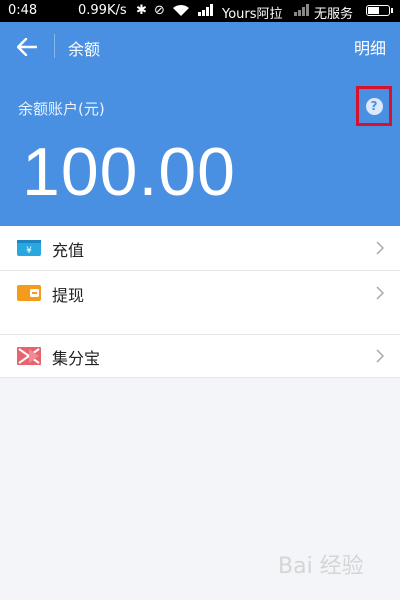  I want to click on status-bar: 0:48 0.99K/s ✱ ⊘ Yours阿拉 无服务, so click(200, 11).